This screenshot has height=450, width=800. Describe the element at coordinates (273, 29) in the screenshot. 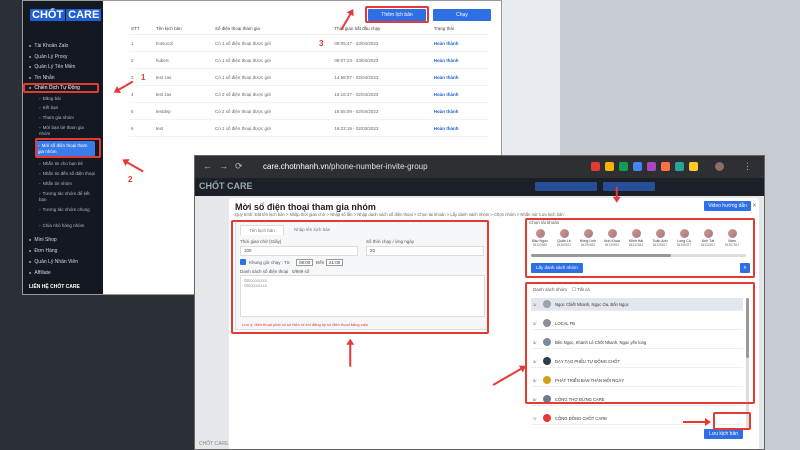

I see `column-header-phones: Số điện thoại tham gia` at that location.